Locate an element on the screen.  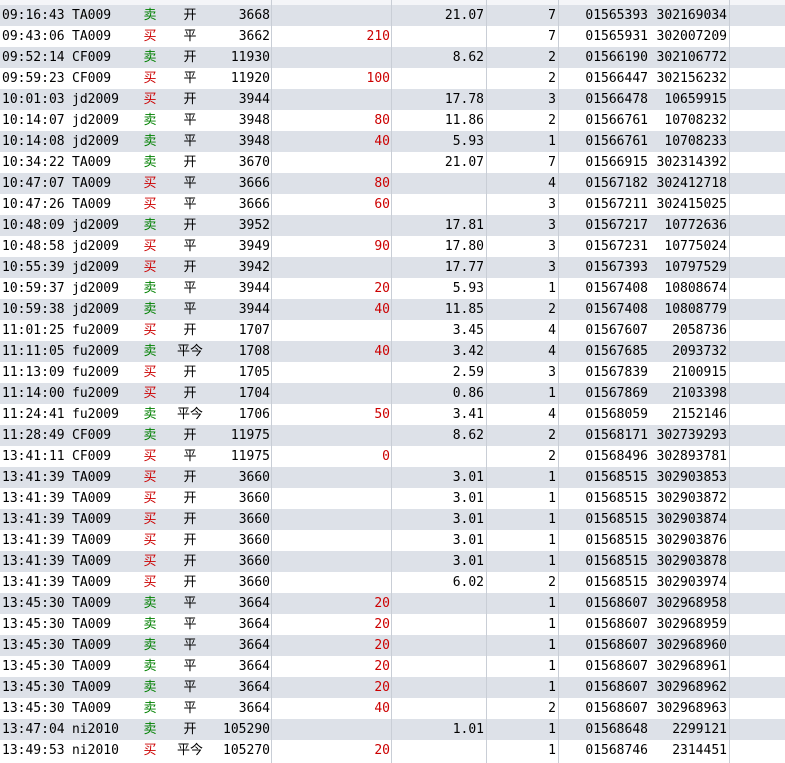
table-row: 11:01:25 fu2009 买 开 1707 3.45 4 01567607 2058736 is located at coordinates (392, 330).